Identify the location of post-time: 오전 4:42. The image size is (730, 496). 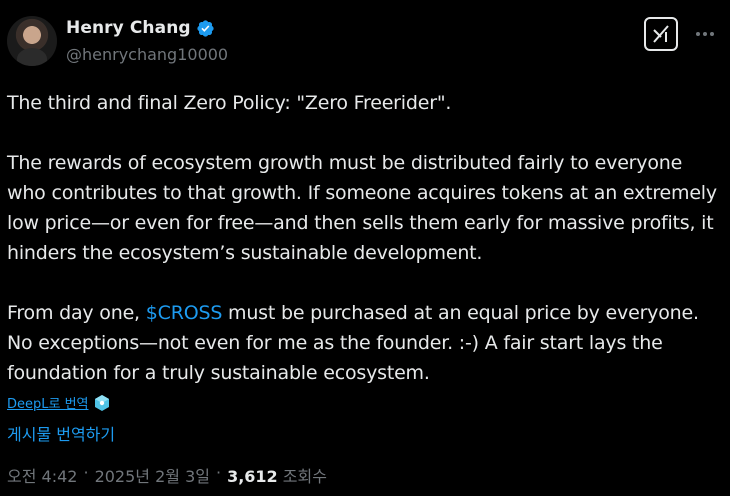
(42, 475).